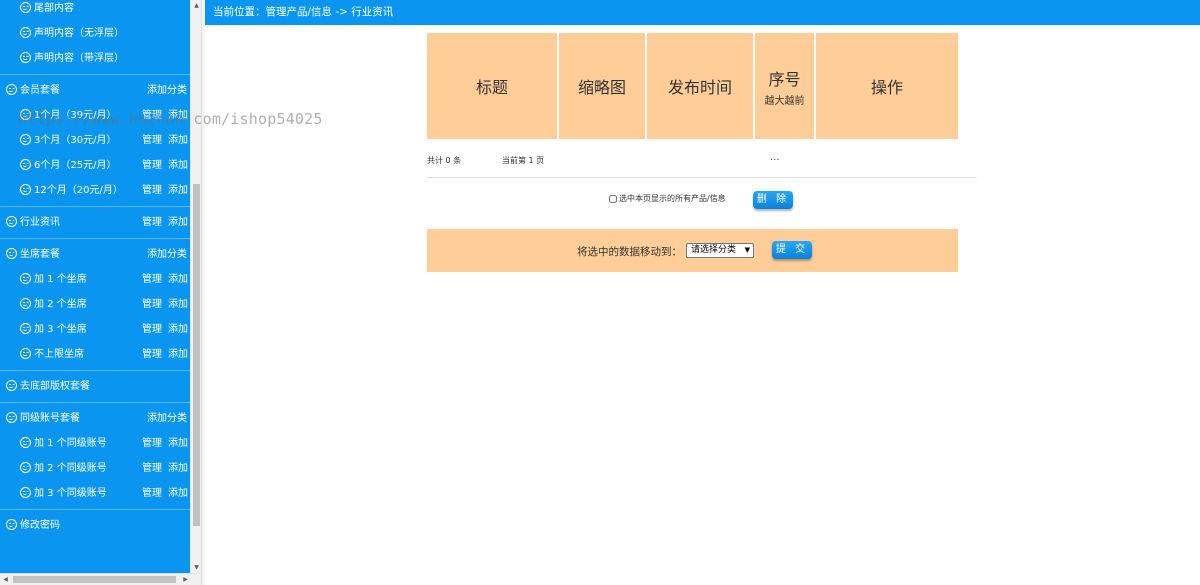 This screenshot has height=585, width=1200. I want to click on sidebar-item-add-3-accounts: 加 3 个同级账号 管理 添加, so click(95, 493).